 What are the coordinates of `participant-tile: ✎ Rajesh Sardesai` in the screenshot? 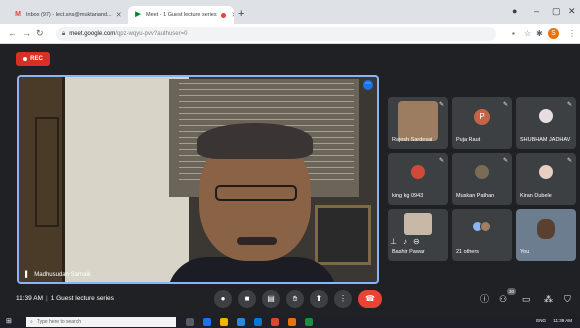 It's located at (418, 123).